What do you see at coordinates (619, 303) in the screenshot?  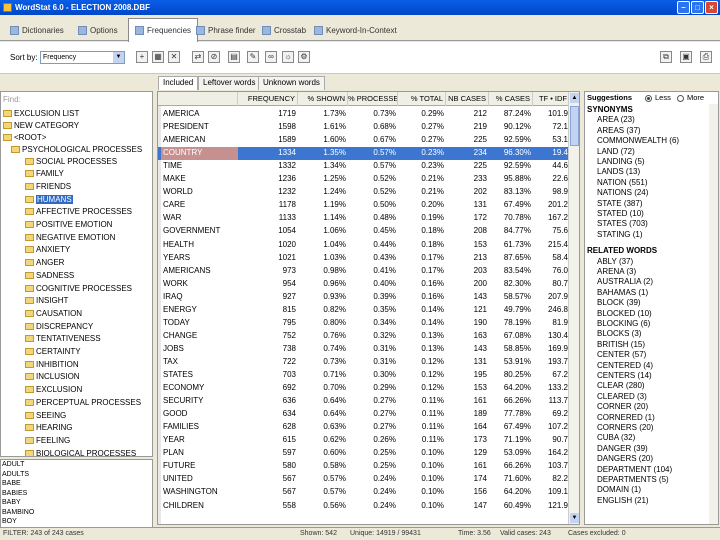 I see `suggestion-item: BLOCK (39)` at bounding box center [619, 303].